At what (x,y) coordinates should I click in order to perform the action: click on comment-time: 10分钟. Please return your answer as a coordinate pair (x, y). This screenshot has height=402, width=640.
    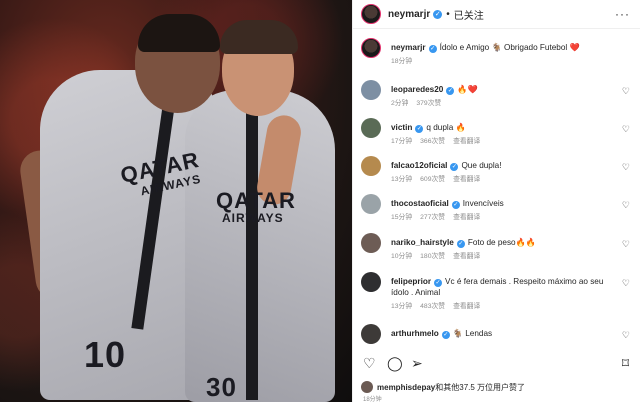
    Looking at the image, I should click on (401, 256).